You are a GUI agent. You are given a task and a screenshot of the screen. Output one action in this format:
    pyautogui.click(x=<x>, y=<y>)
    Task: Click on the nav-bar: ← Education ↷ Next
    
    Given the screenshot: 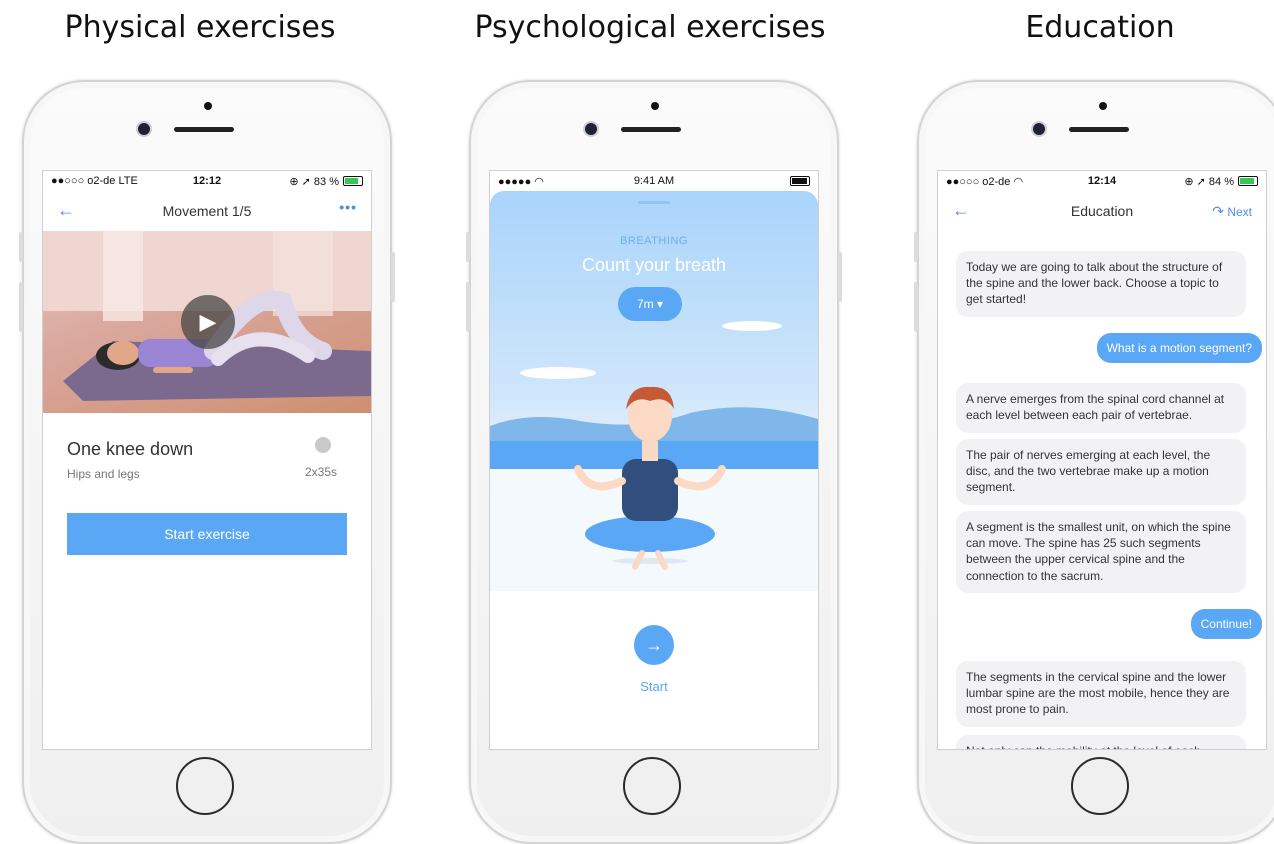 What is the action you would take?
    pyautogui.click(x=1102, y=211)
    